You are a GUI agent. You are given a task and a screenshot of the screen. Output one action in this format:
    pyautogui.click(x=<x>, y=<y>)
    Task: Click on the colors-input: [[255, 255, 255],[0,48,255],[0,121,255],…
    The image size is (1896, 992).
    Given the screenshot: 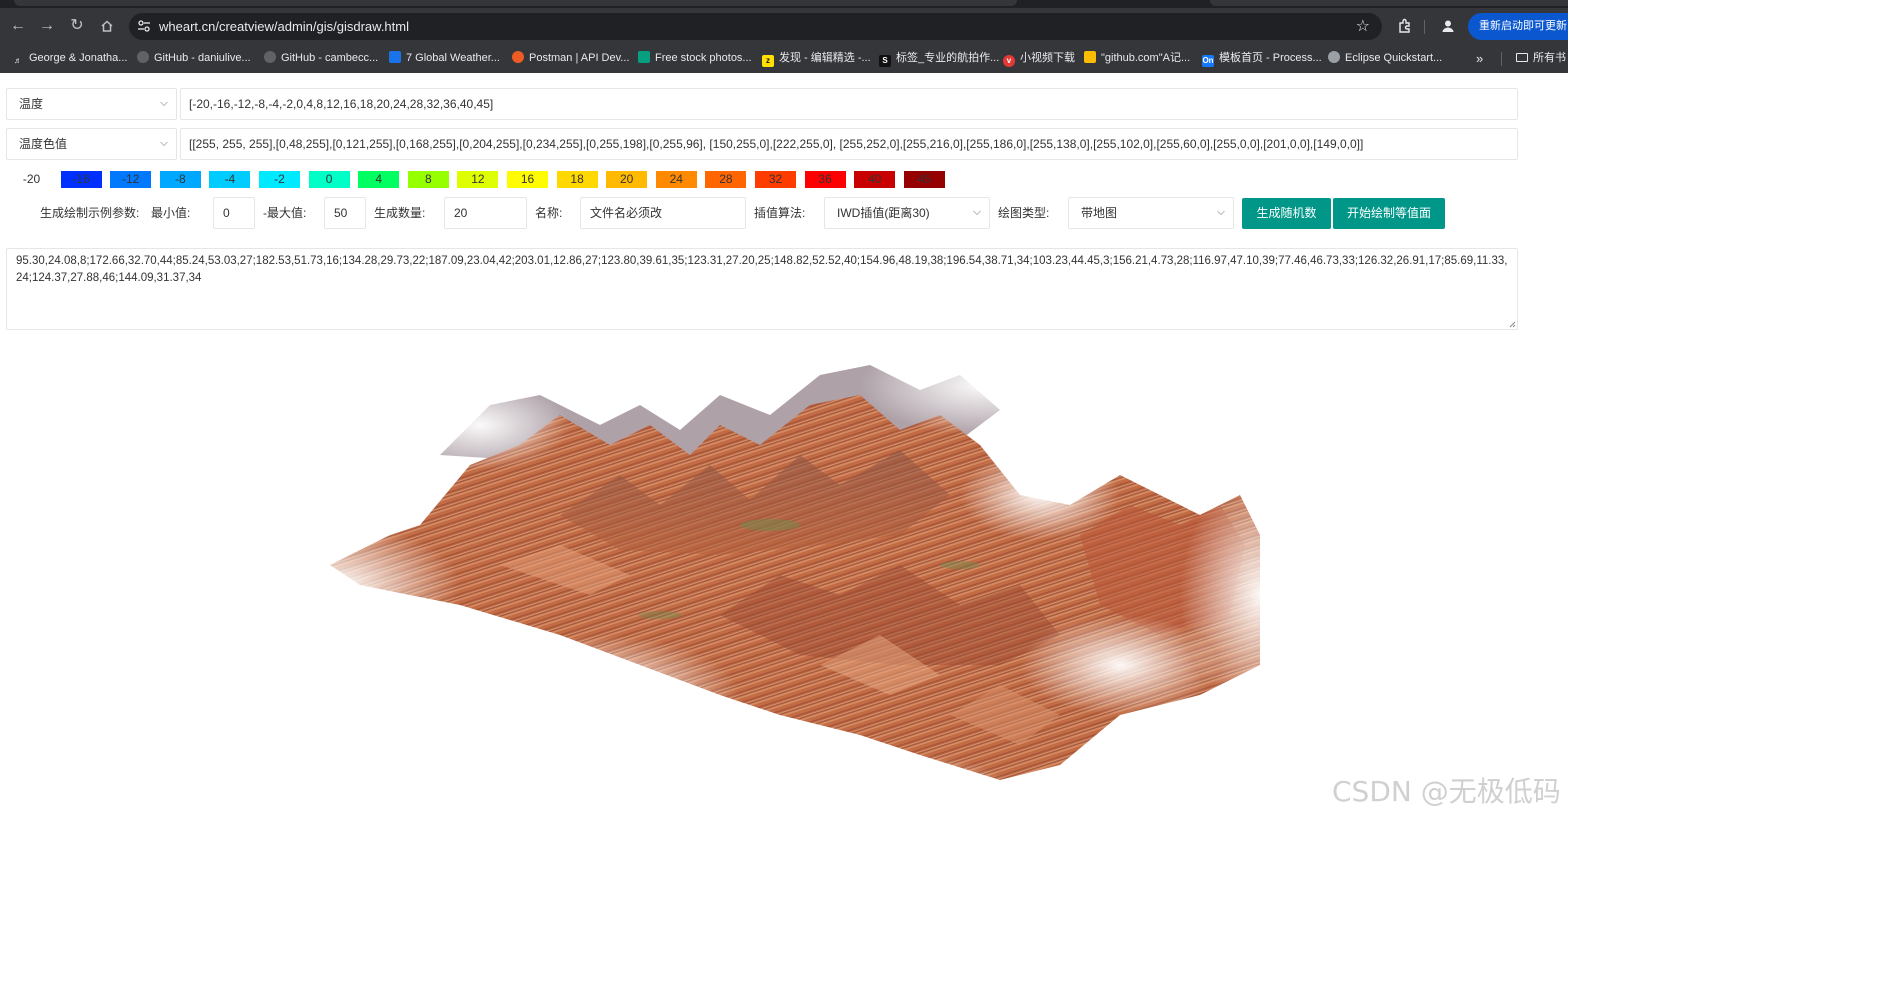 What is the action you would take?
    pyautogui.click(x=849, y=144)
    